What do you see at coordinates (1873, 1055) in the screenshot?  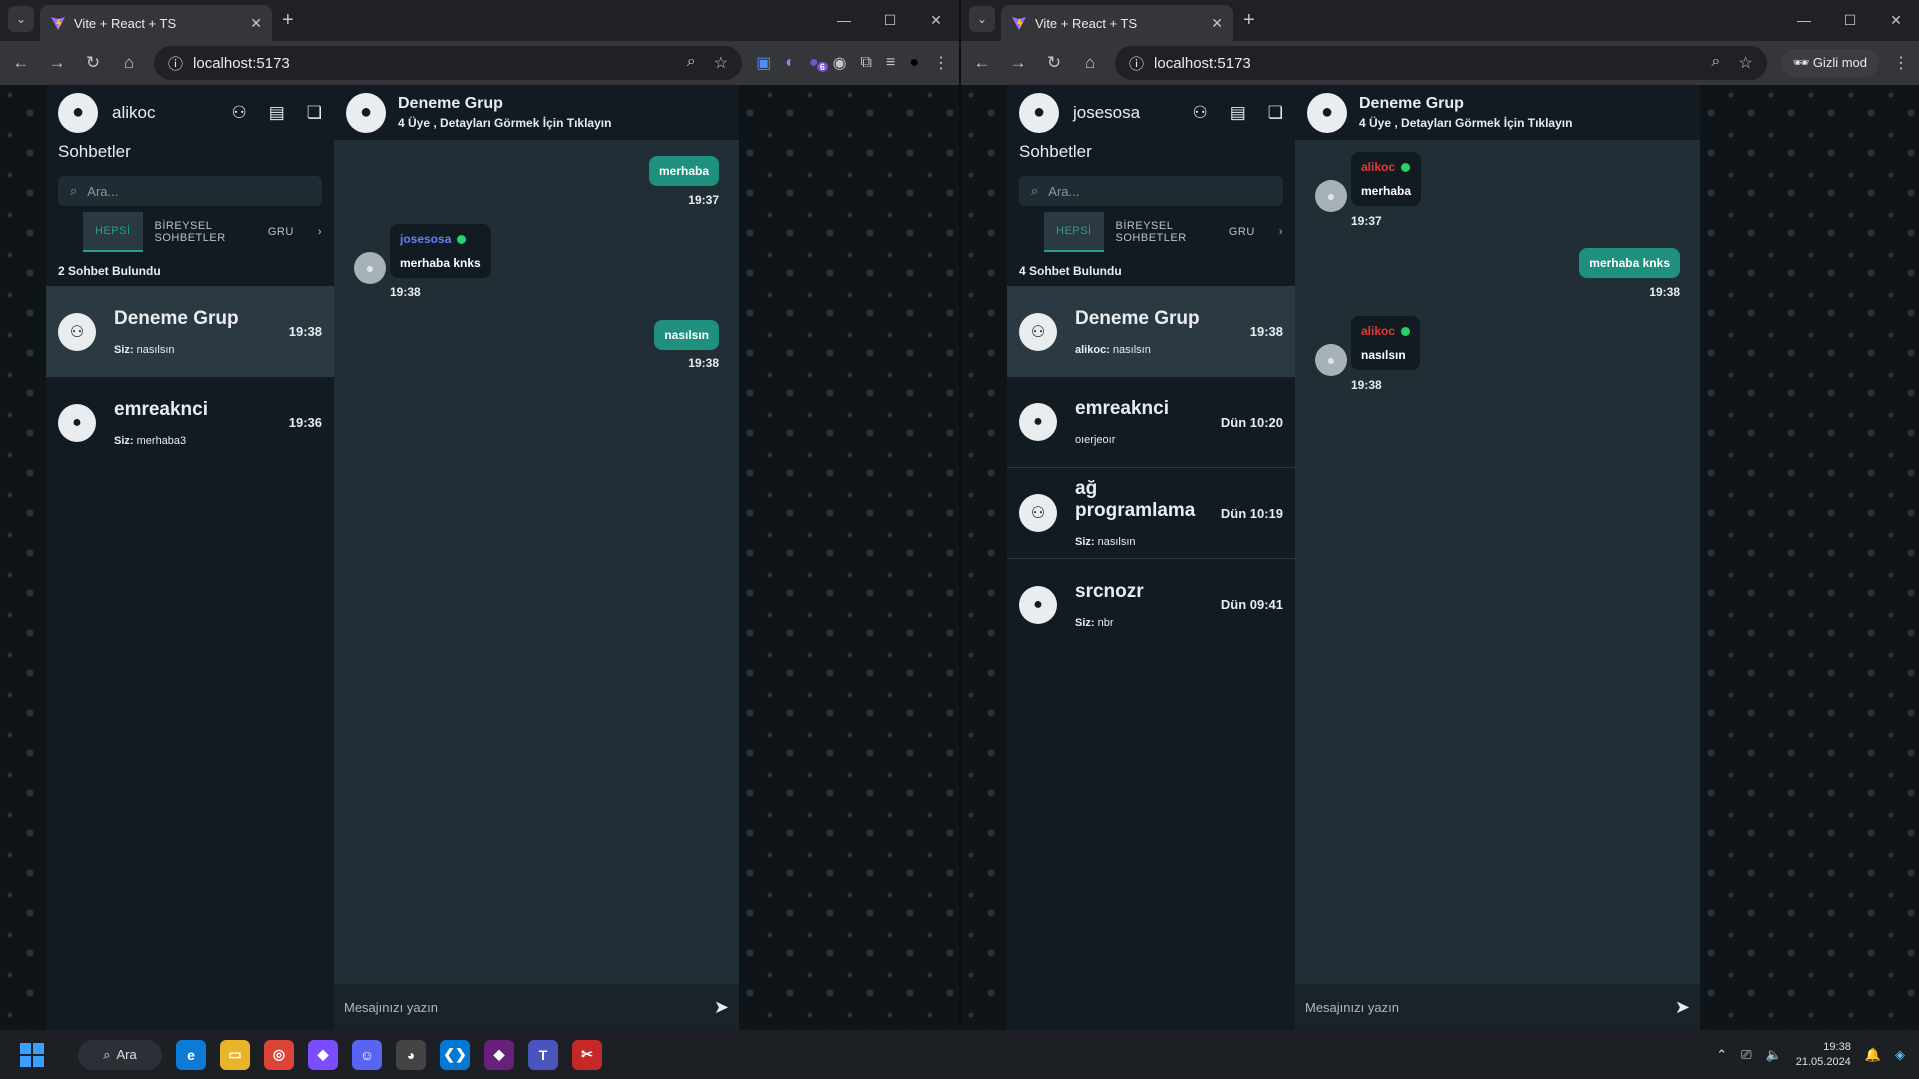 I see `notification-bell-icon: 🔔` at bounding box center [1873, 1055].